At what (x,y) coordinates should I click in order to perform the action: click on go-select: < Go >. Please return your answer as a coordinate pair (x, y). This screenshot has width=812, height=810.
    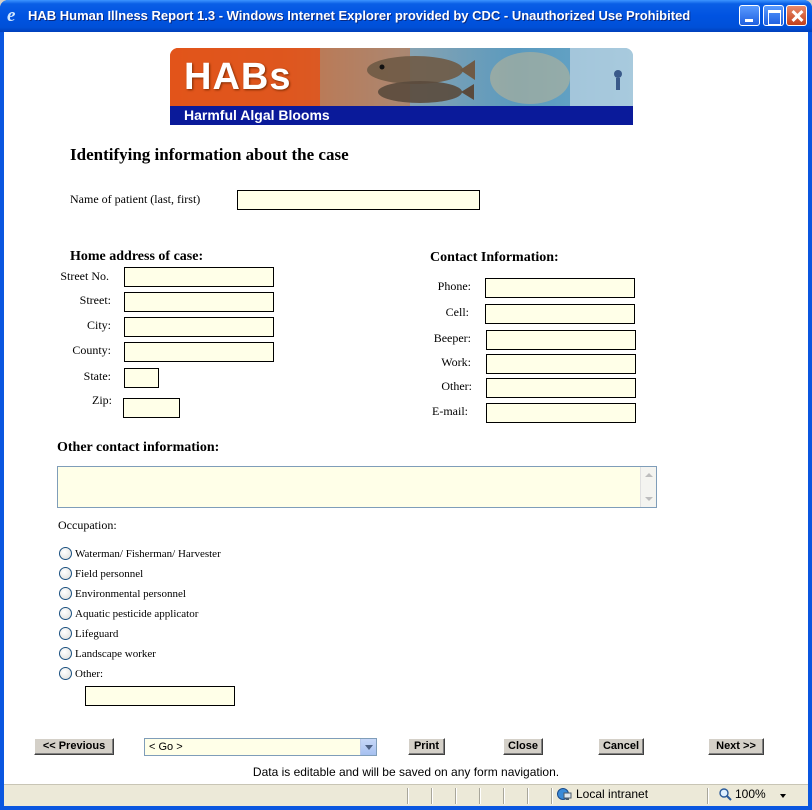
    Looking at the image, I should click on (260, 747).